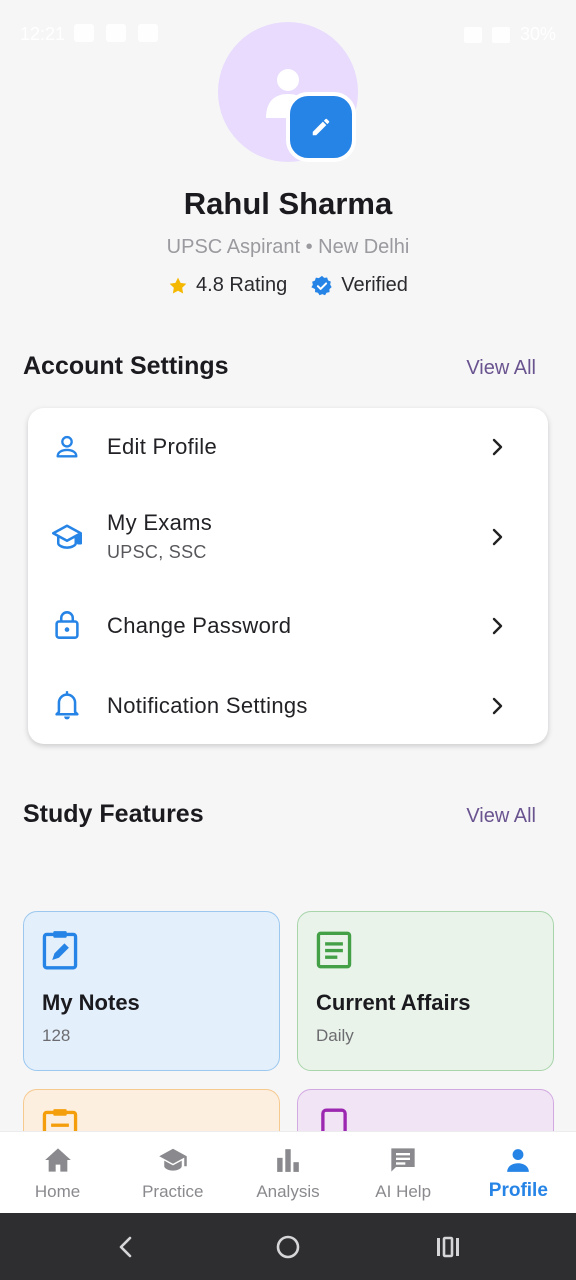  What do you see at coordinates (393, 1002) in the screenshot?
I see `feature-card-title: Current Affairs` at bounding box center [393, 1002].